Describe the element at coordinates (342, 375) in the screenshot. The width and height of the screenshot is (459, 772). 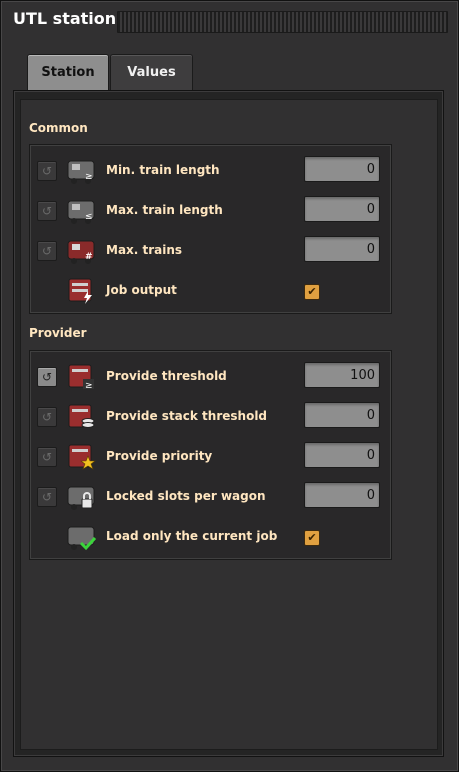
I see `provide-threshold-input: 100` at that location.